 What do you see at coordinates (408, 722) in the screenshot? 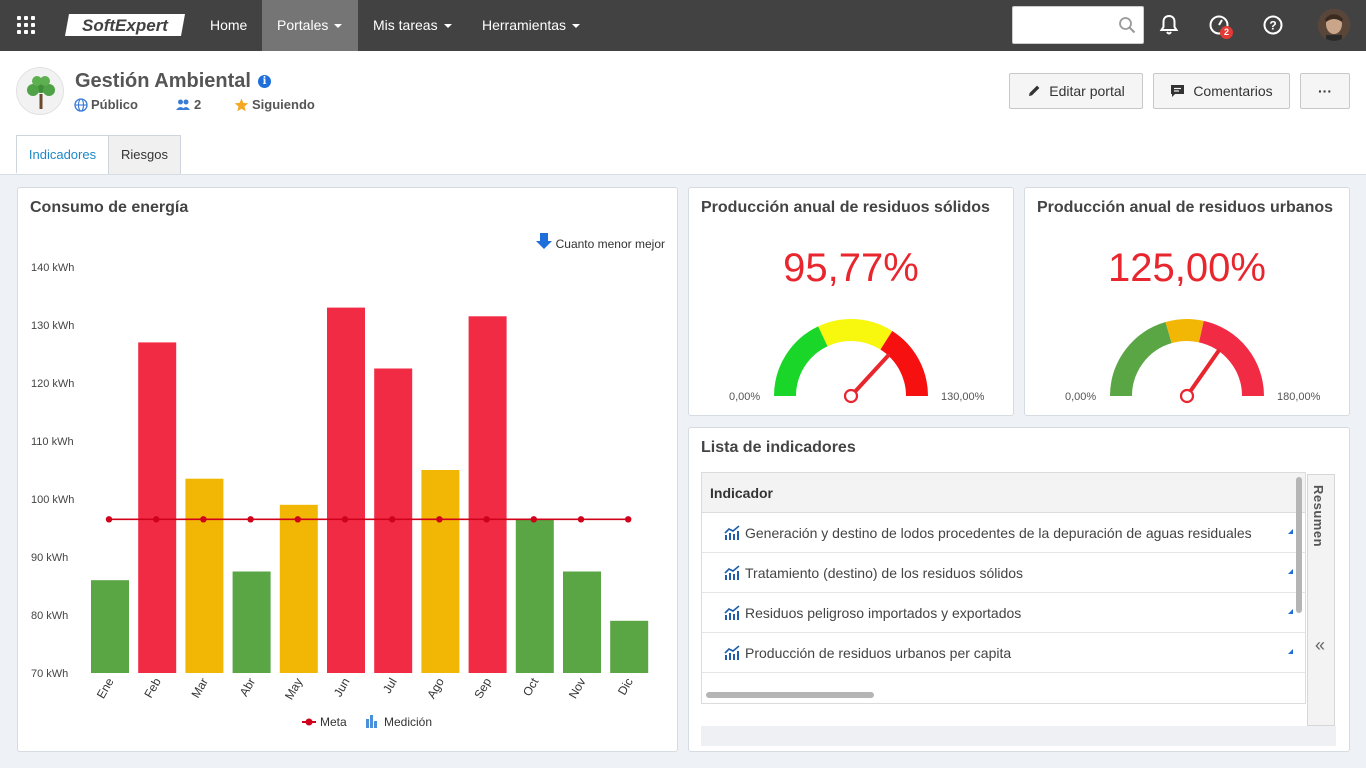
I see `legend-medicion-label: Medición` at bounding box center [408, 722].